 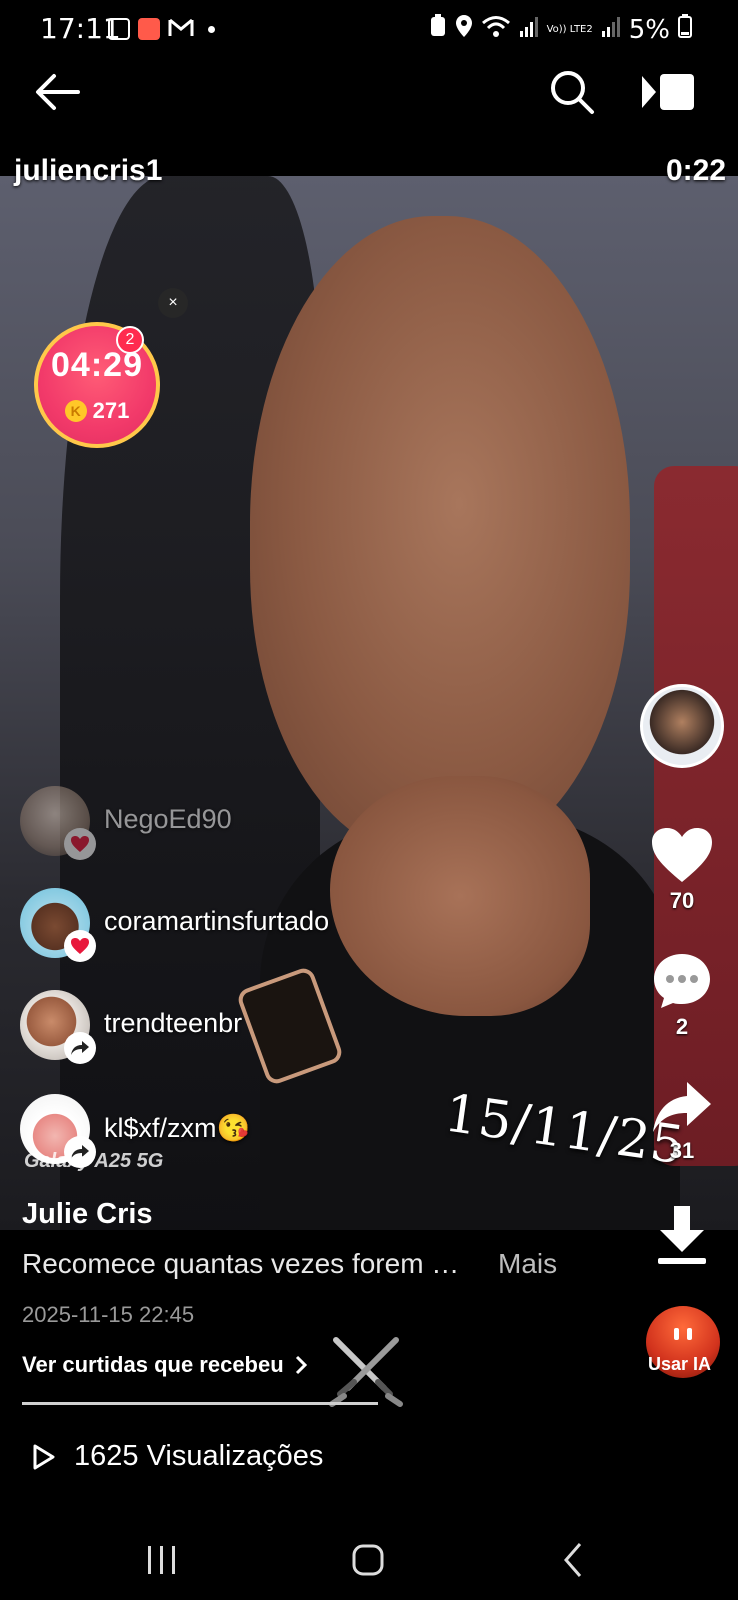 What do you see at coordinates (682, 726) in the screenshot?
I see `author-avatar` at bounding box center [682, 726].